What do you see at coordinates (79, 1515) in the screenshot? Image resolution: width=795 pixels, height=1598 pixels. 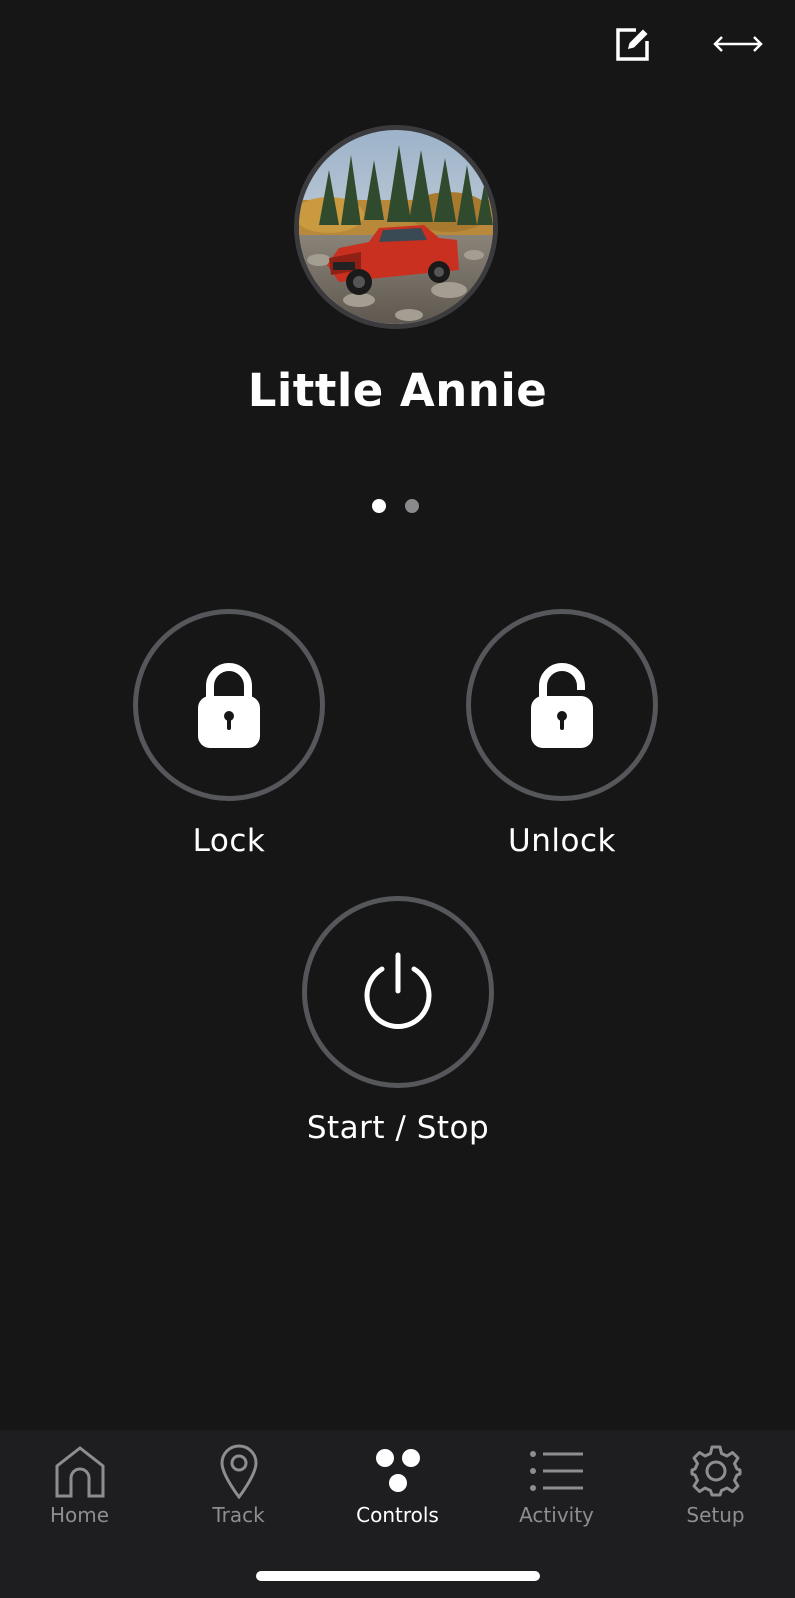 I see `tab-home-label: Home` at bounding box center [79, 1515].